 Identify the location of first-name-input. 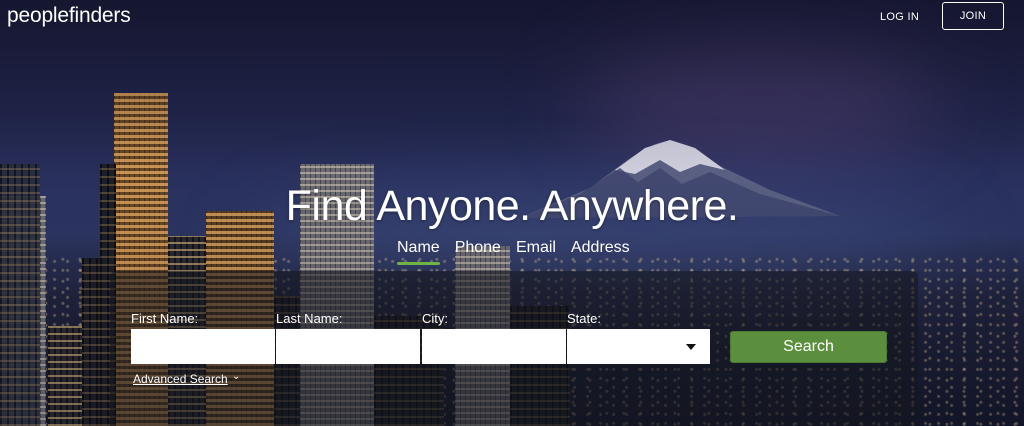
(203, 346).